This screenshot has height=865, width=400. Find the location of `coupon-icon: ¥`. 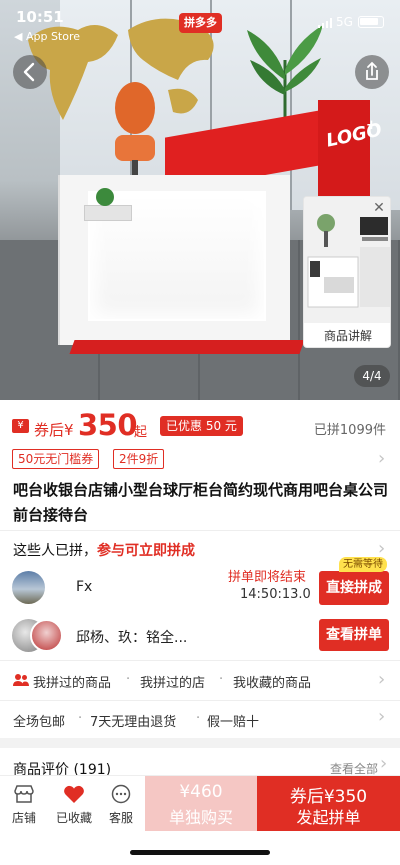

coupon-icon: ¥ is located at coordinates (20, 426).